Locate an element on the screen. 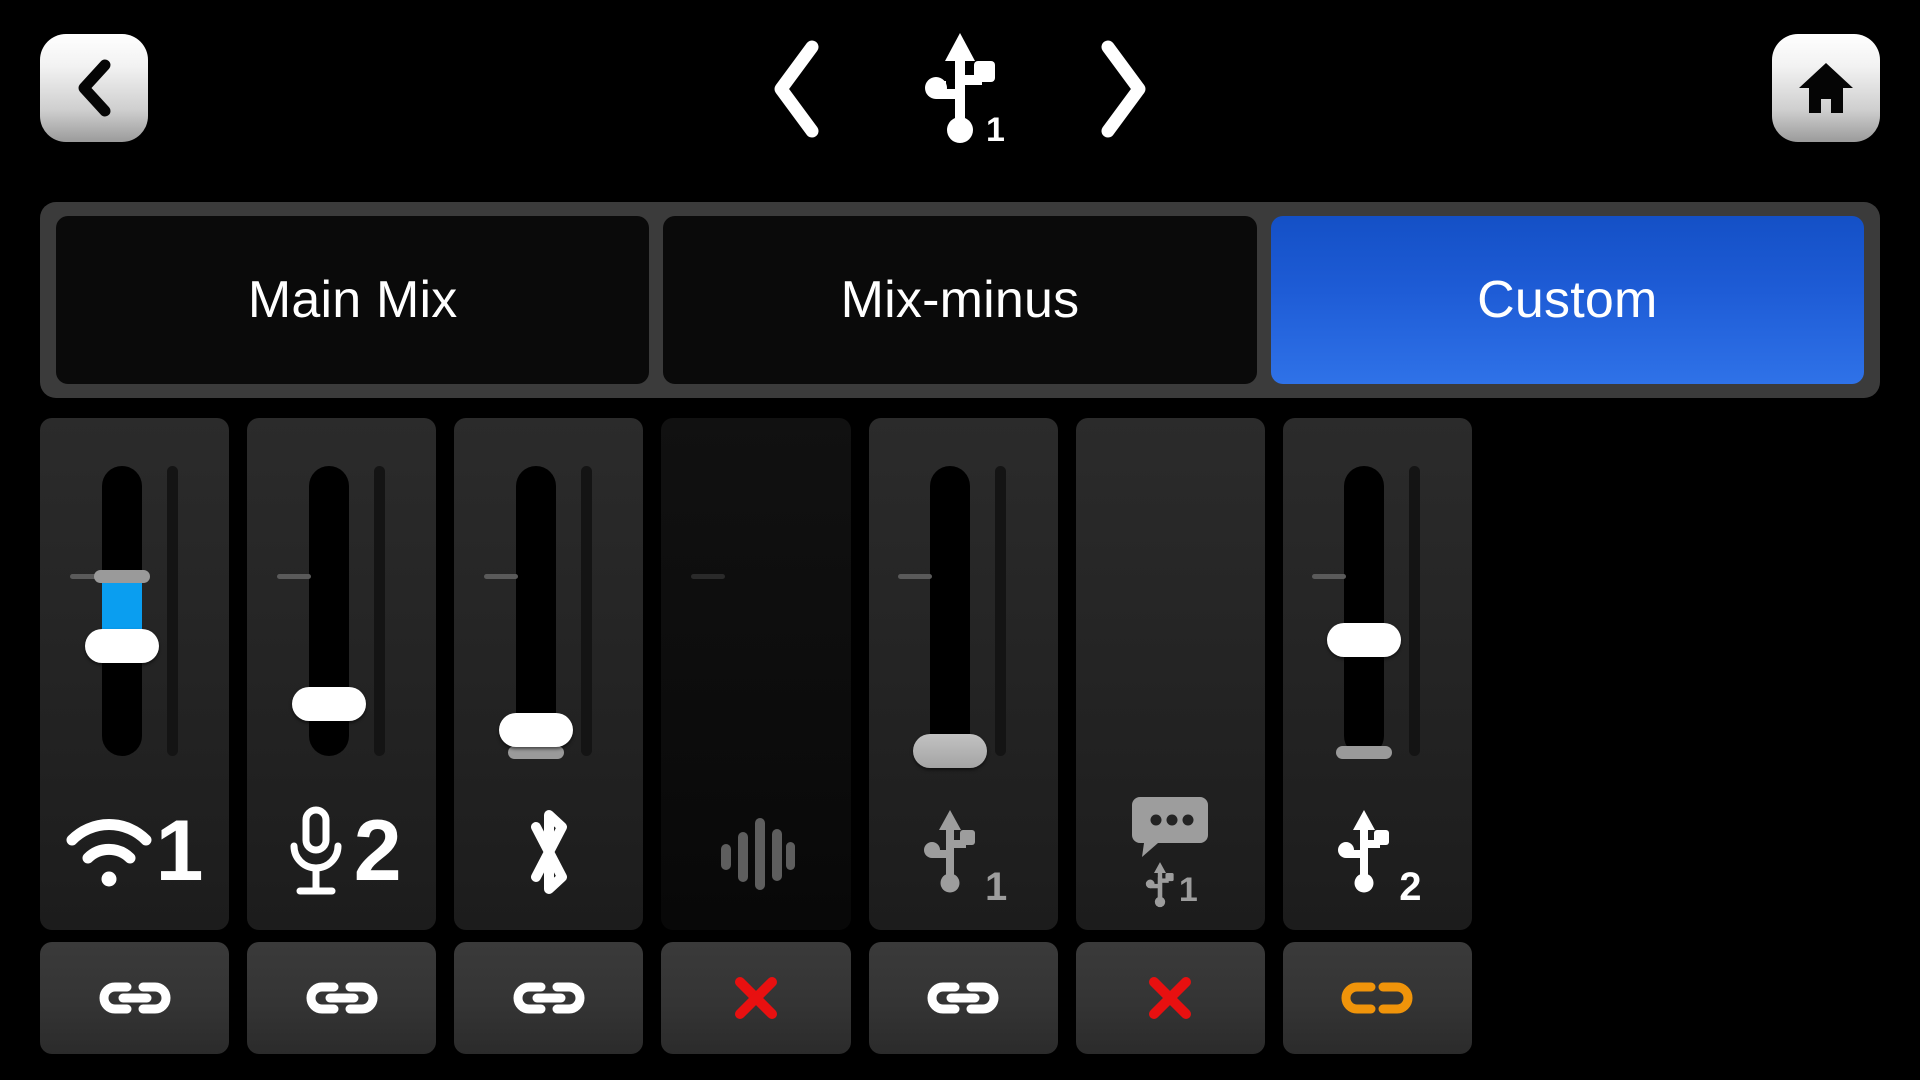 The image size is (1920, 1080). output-usb-indicator: 1 is located at coordinates (960, 89).